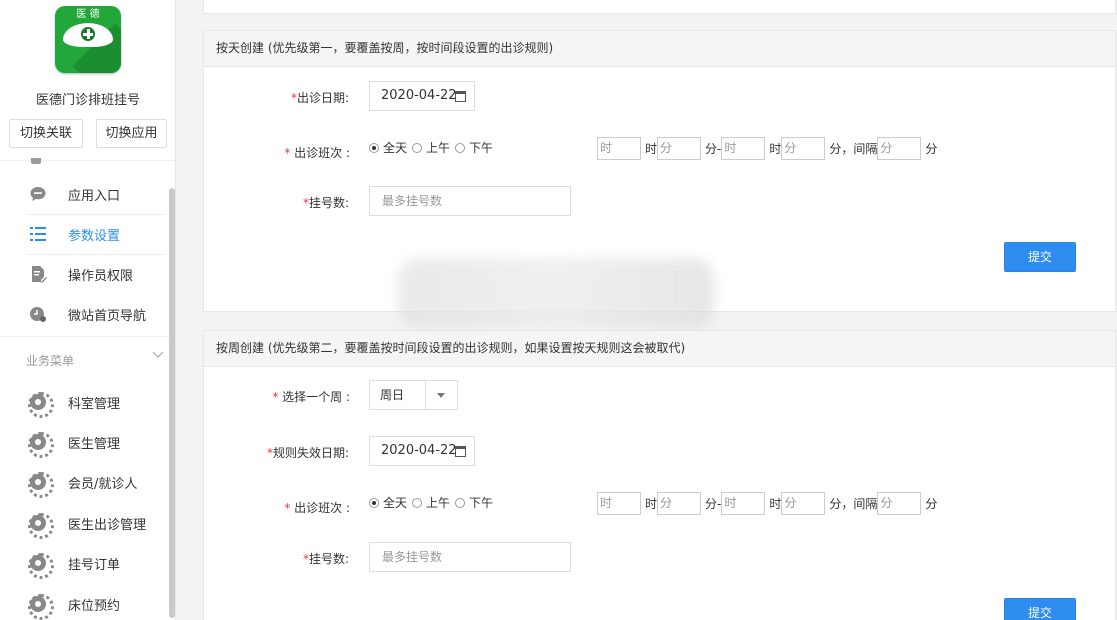  Describe the element at coordinates (319, 98) in the screenshot. I see `date-label: *出诊日期:` at that location.